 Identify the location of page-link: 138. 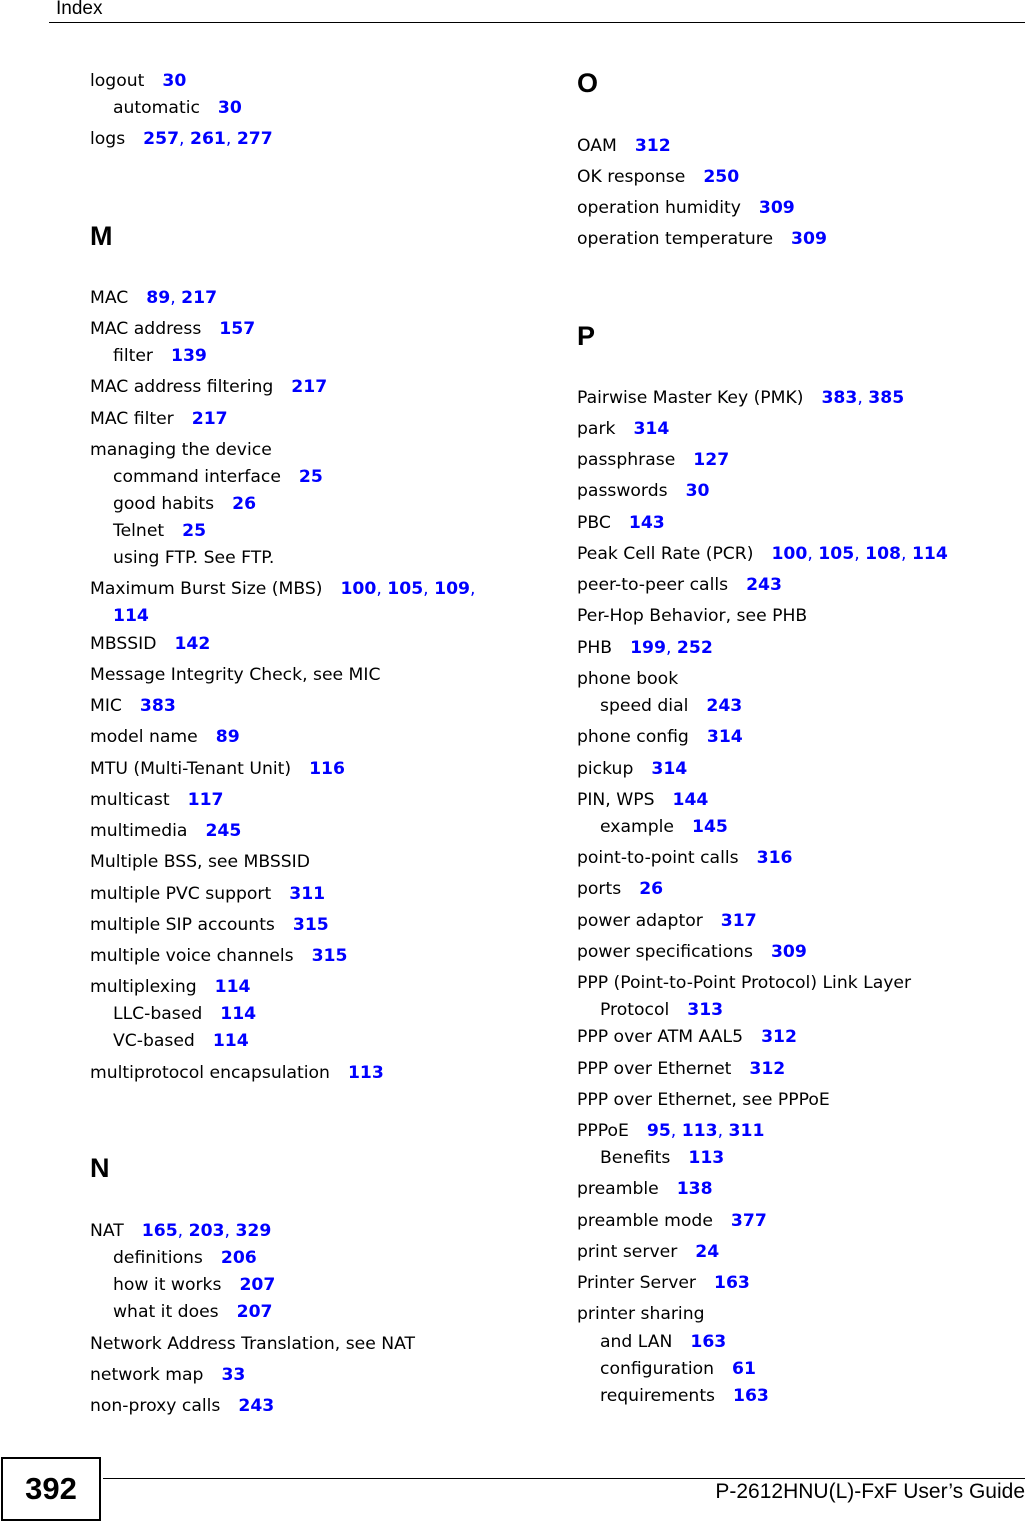
(695, 1189).